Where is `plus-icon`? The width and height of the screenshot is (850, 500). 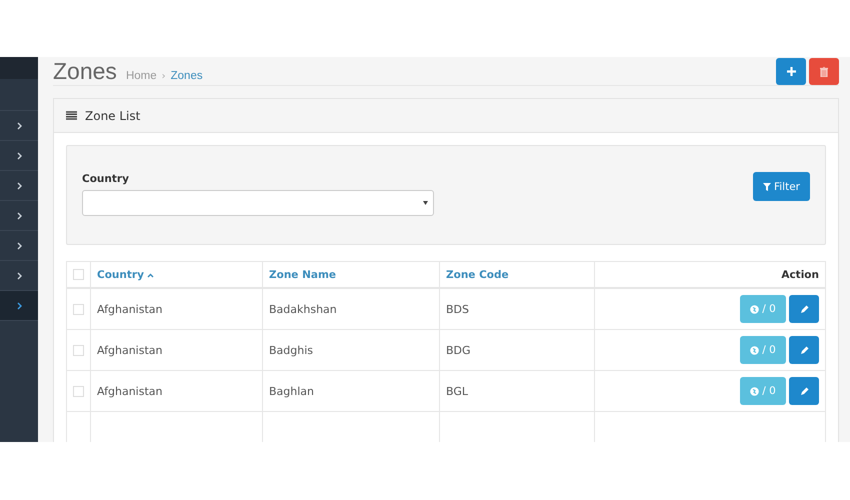
plus-icon is located at coordinates (791, 71).